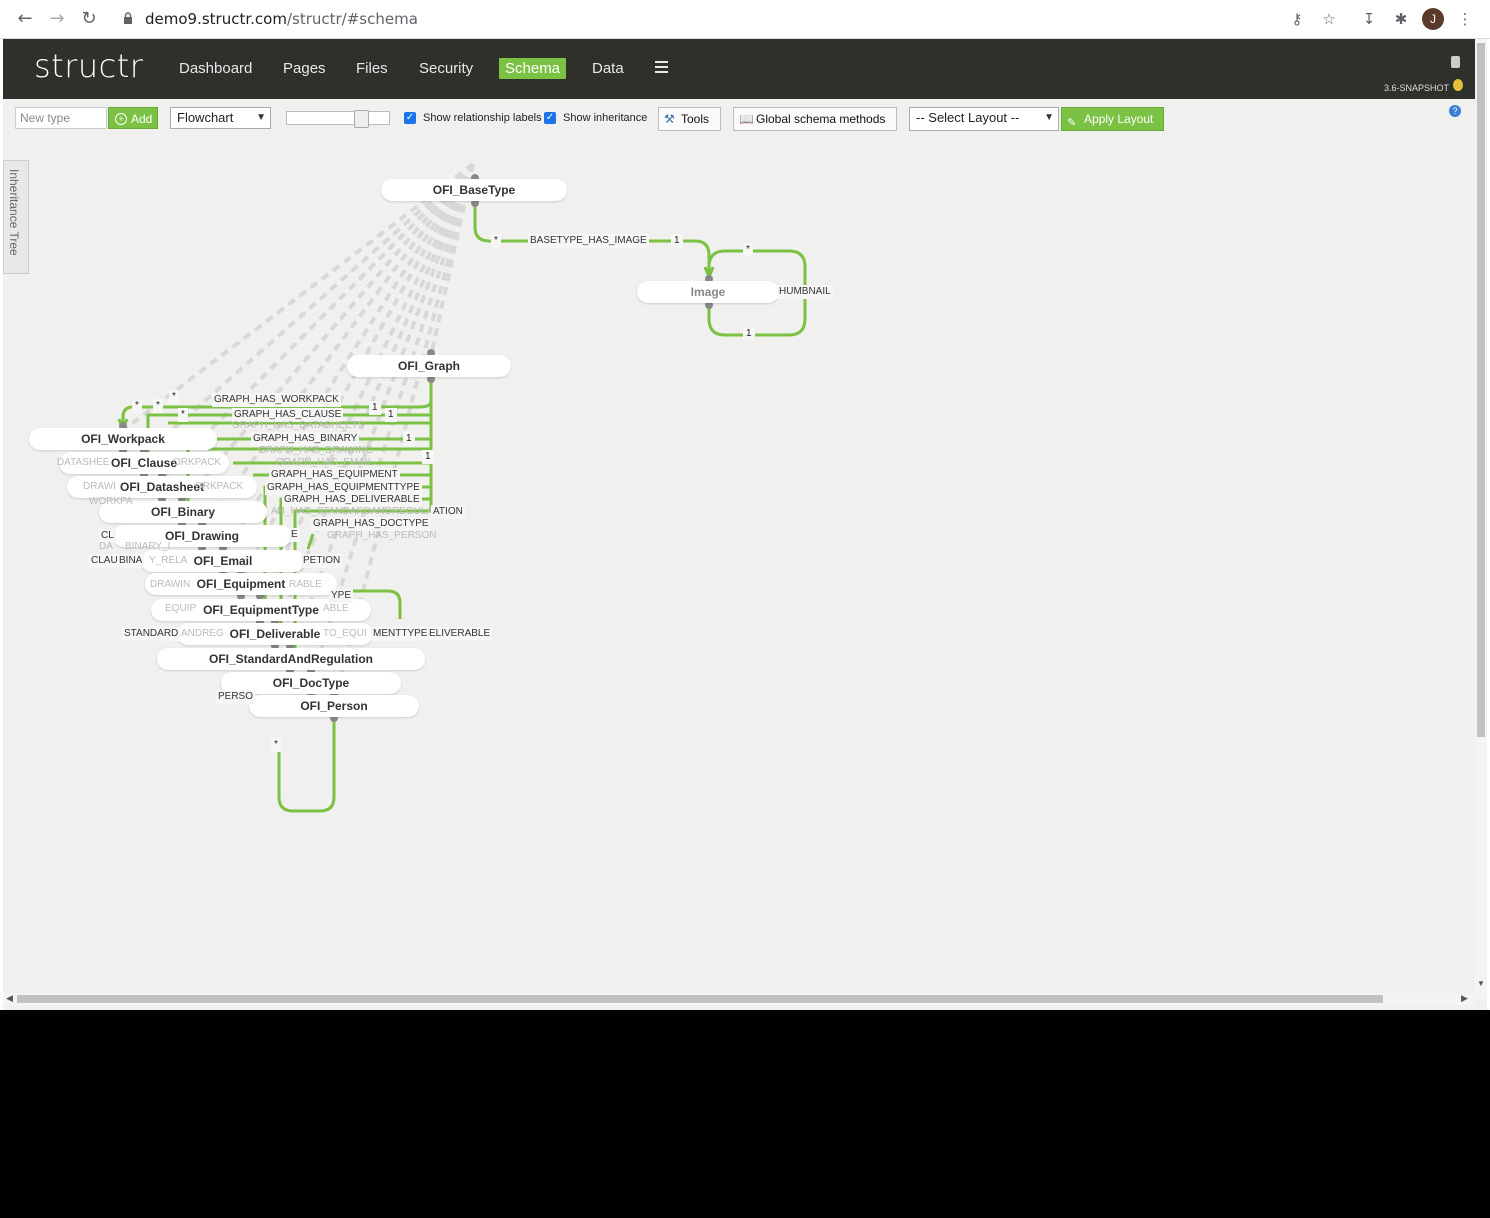  I want to click on relationship-label: MENTTYPE, so click(400, 634).